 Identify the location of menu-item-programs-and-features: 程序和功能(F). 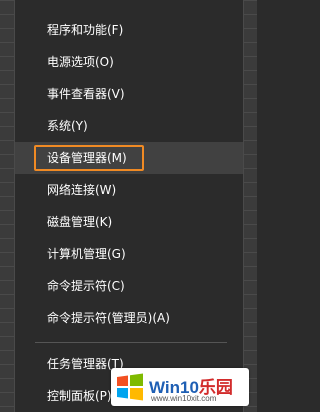
(129, 30).